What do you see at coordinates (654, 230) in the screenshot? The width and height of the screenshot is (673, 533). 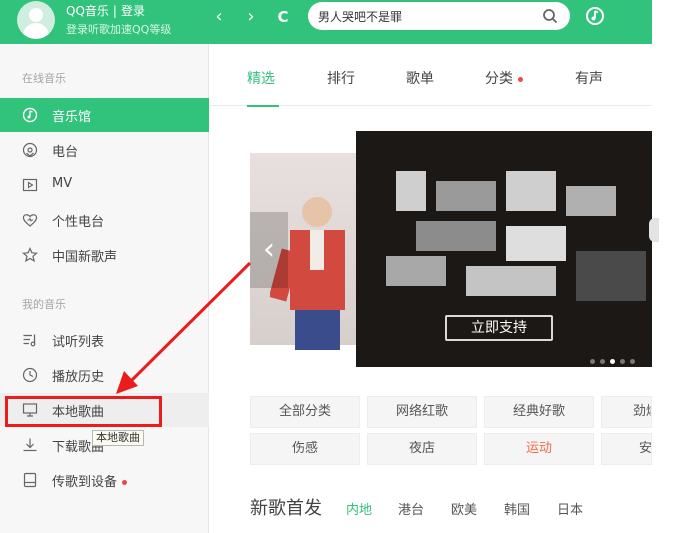 I see `carousel-next-handle` at bounding box center [654, 230].